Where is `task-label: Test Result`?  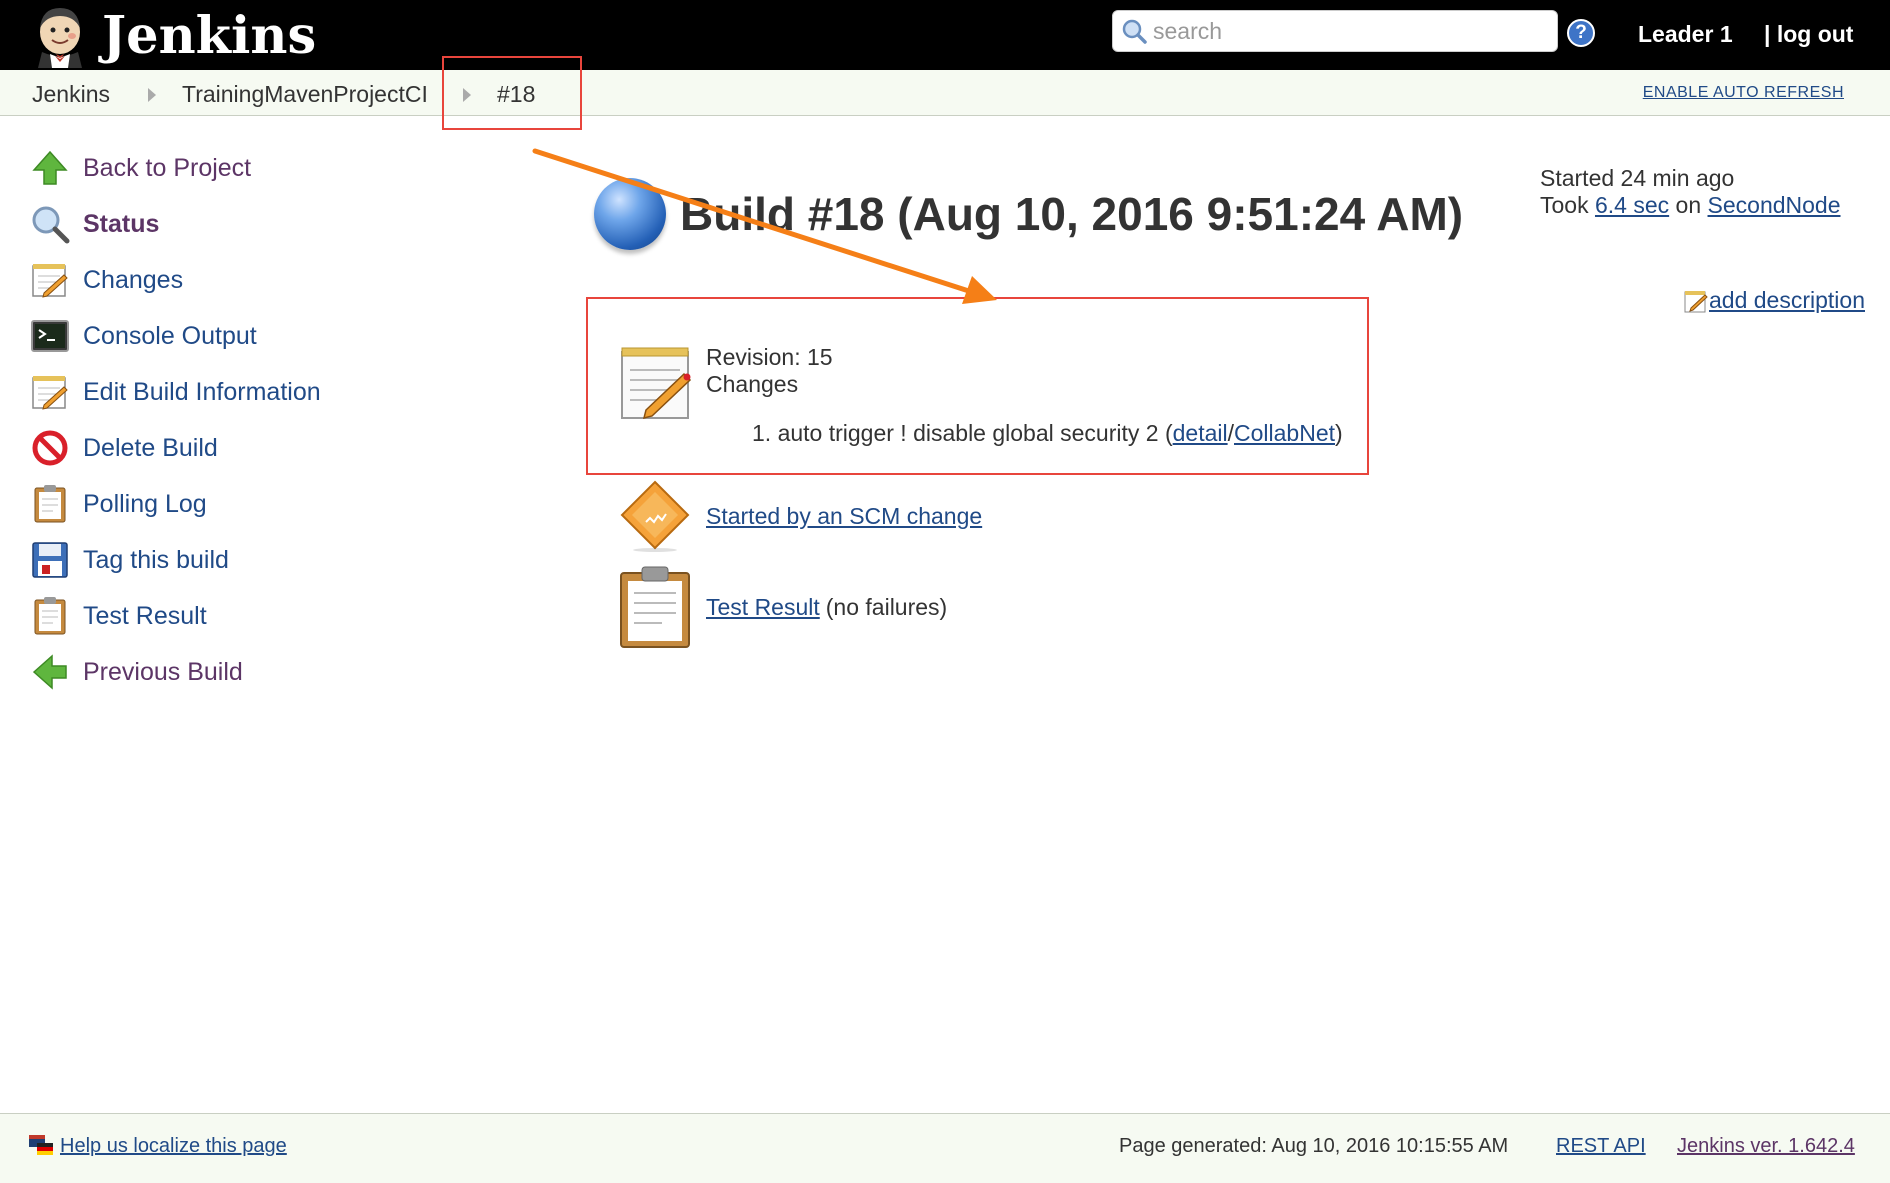
task-label: Test Result is located at coordinates (145, 616).